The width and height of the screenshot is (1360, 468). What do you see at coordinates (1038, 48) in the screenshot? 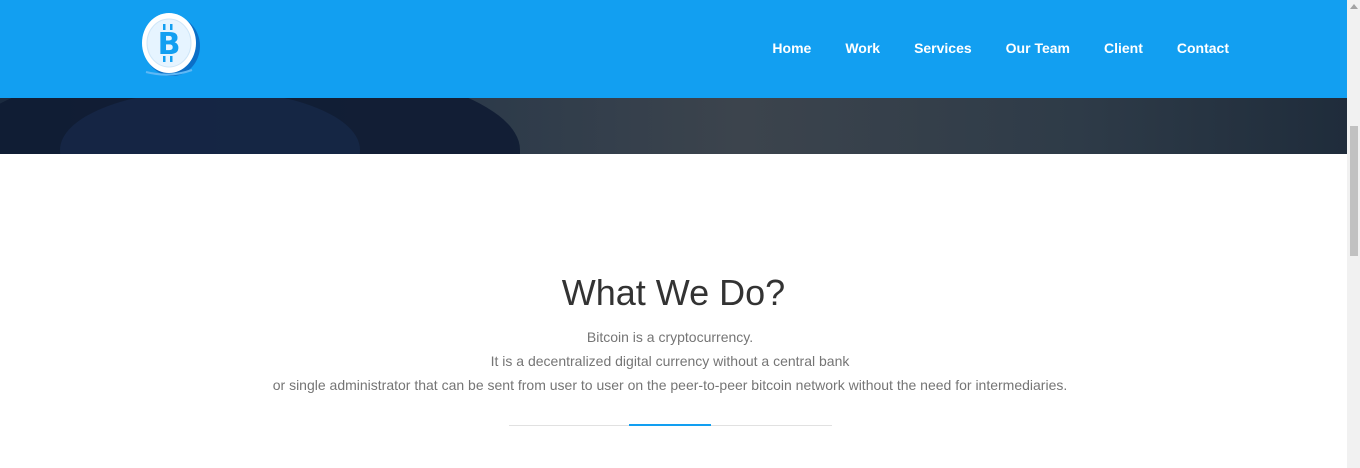
I see `nav-item-our-team: Our Team` at bounding box center [1038, 48].